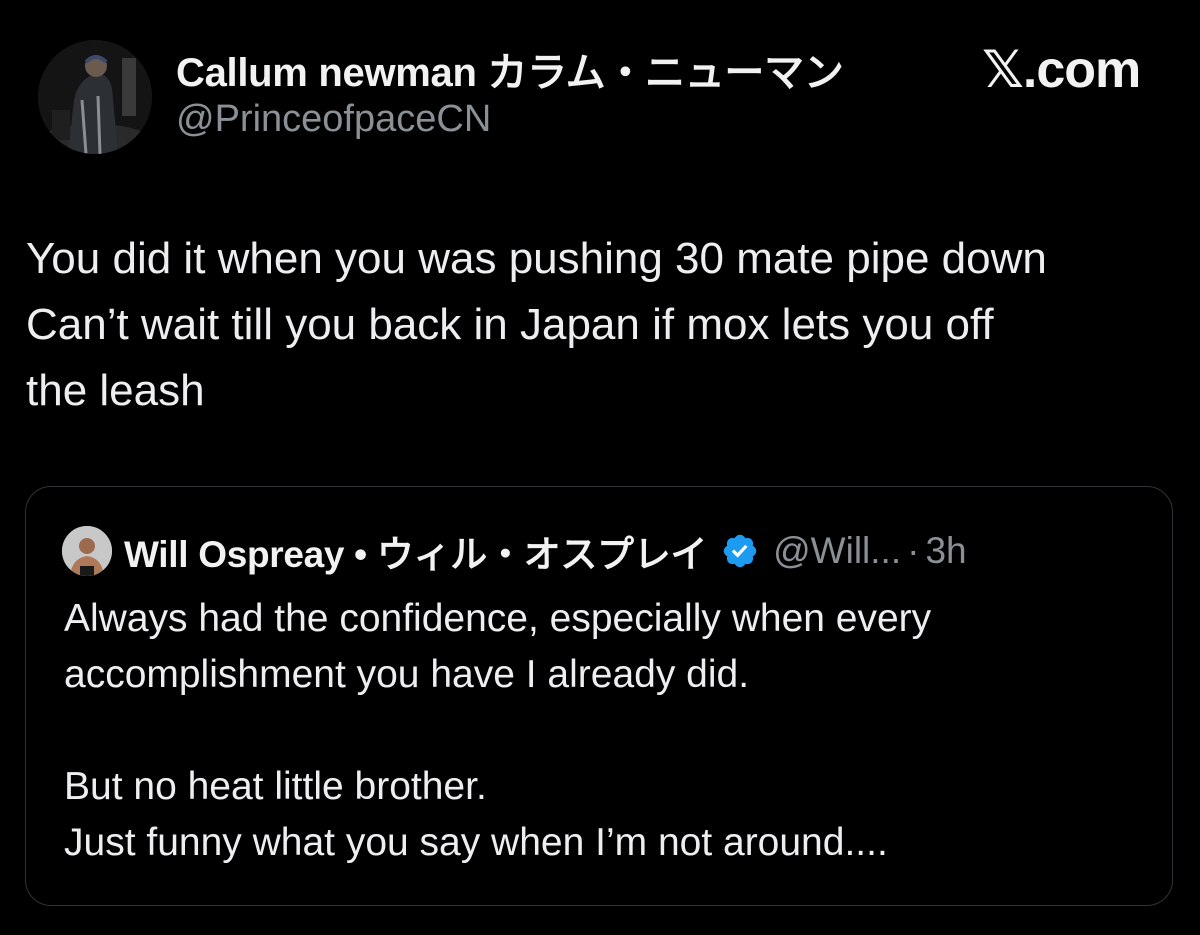 Image resolution: width=1200 pixels, height=935 pixels. What do you see at coordinates (1003, 70) in the screenshot?
I see `x-logo-icon: 𝕏` at bounding box center [1003, 70].